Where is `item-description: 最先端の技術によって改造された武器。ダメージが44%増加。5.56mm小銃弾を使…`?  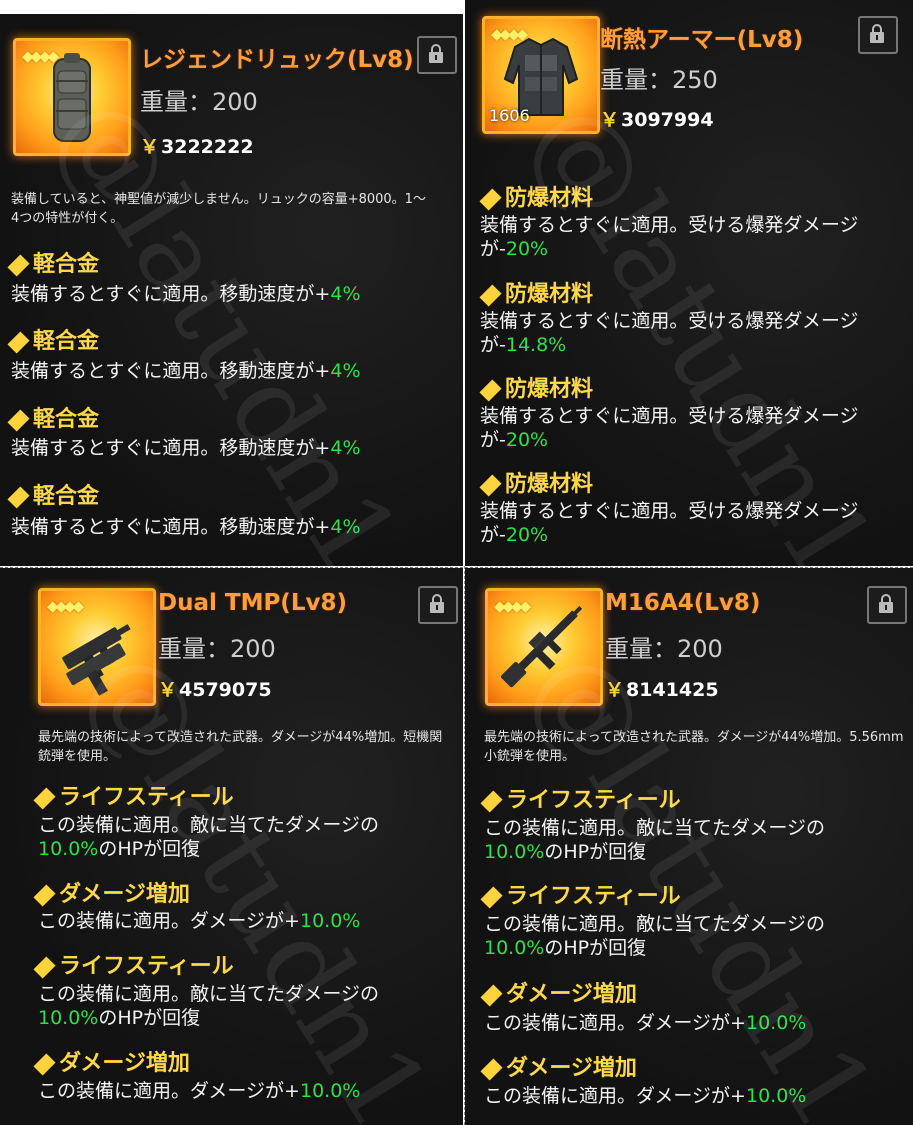
item-description: 最先端の技術によって改造された武器。ダメージが44%増加。5.56mm小銃弾を使… is located at coordinates (694, 747).